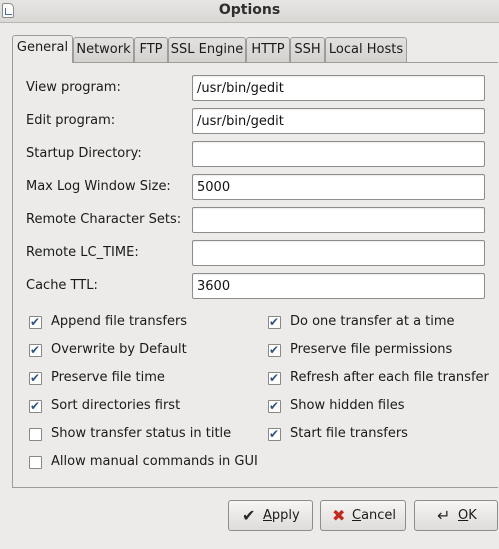 The image size is (499, 549). I want to click on apply-button-label: Apply, so click(281, 515).